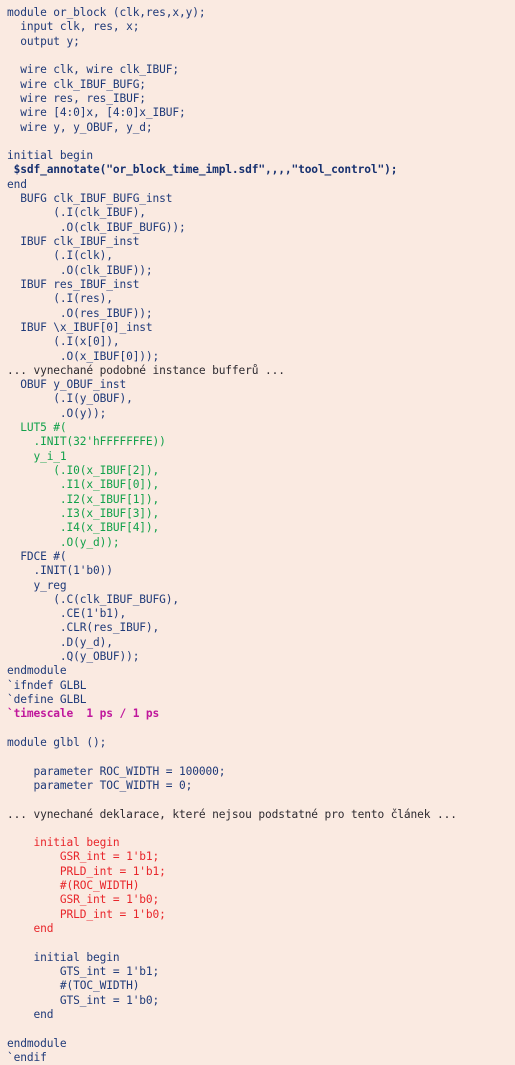 This screenshot has width=515, height=1065. I want to click on code-line: .O(y_d));, so click(63, 542).